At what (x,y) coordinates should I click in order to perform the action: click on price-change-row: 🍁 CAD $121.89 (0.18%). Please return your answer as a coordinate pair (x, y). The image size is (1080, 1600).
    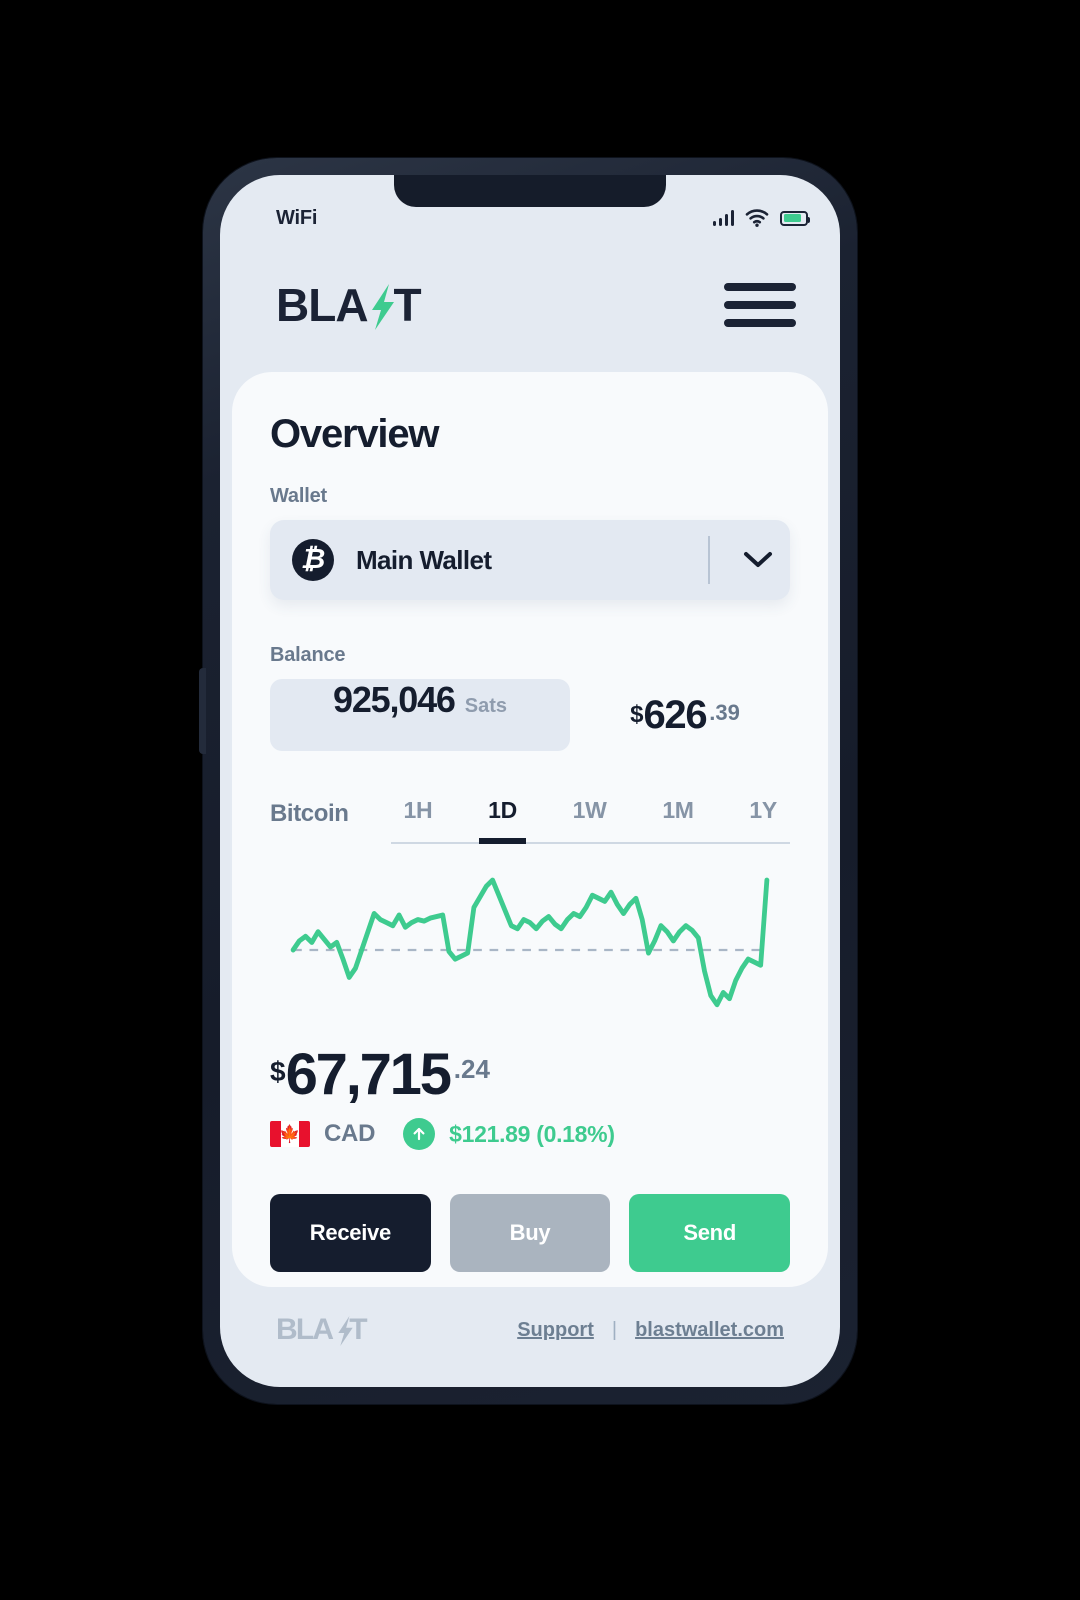
    Looking at the image, I should click on (530, 1134).